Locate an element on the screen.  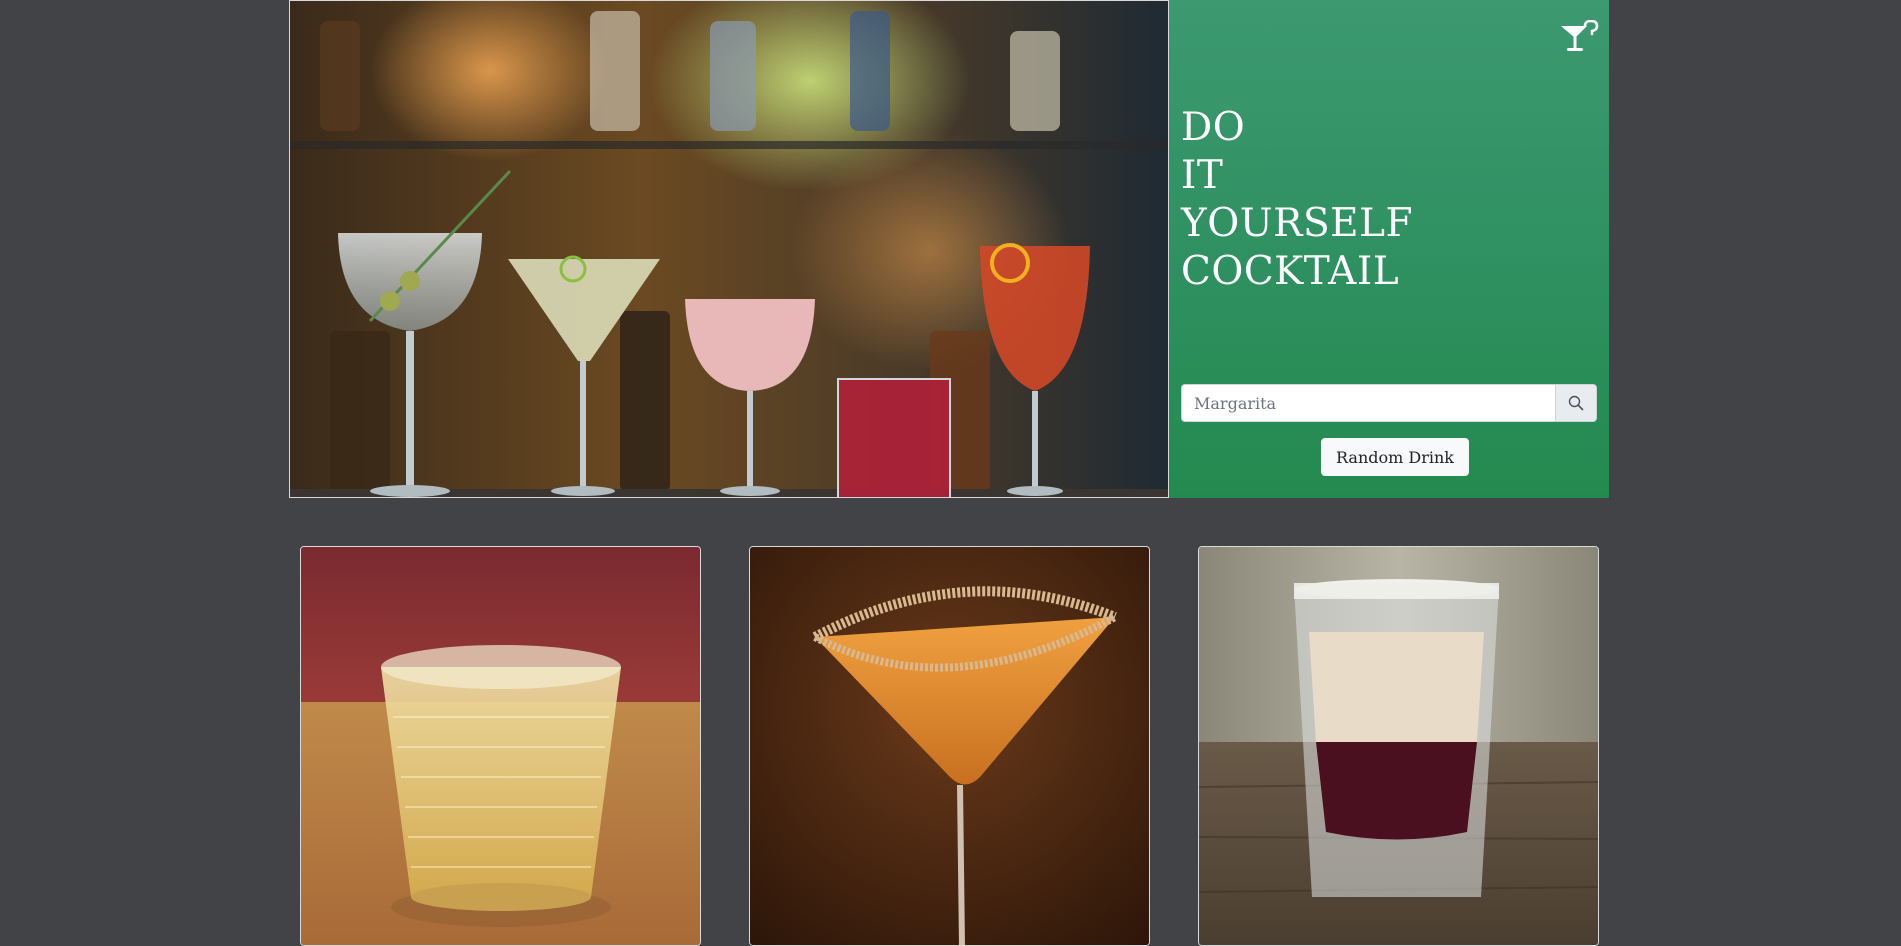
hero-panel: DO IT YOURSELF COCKTAIL Random Drink is located at coordinates (1389, 249).